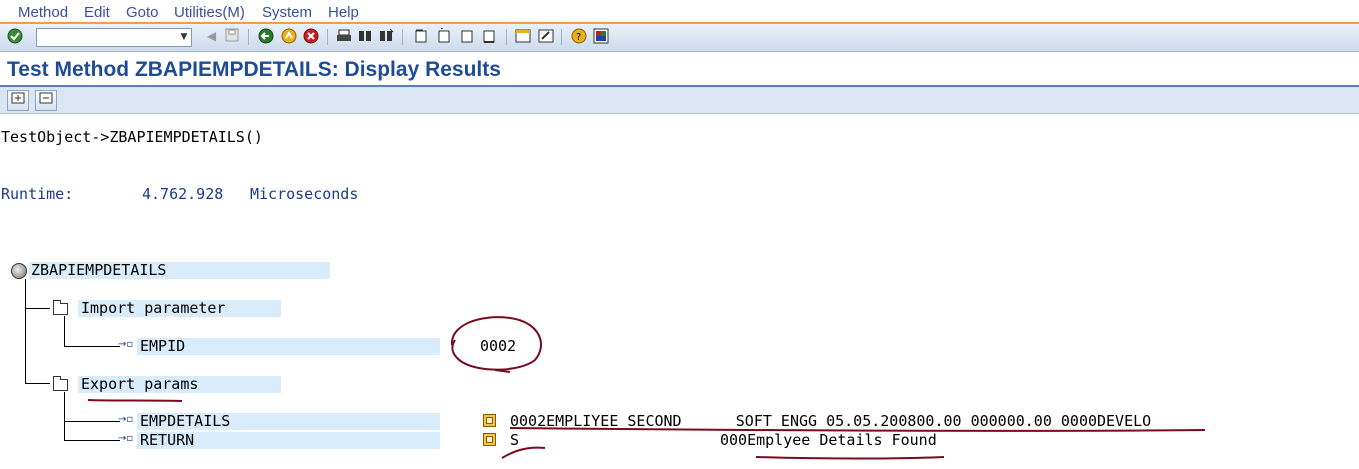  I want to click on annotation-underline-s, so click(523, 452).